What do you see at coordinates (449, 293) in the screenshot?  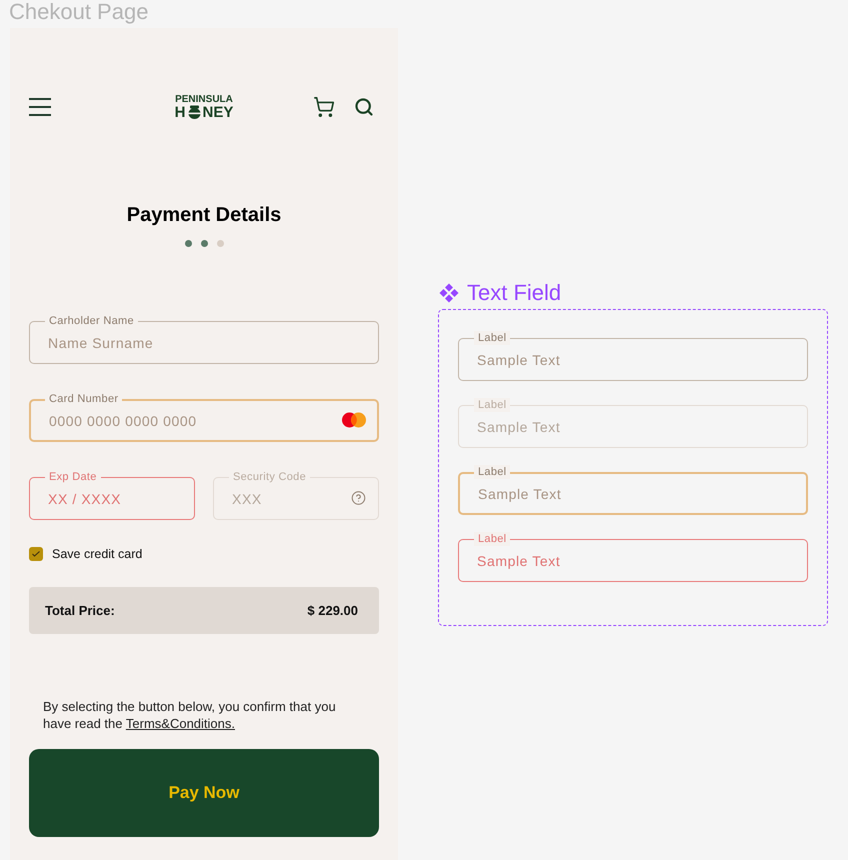 I see `component-icon` at bounding box center [449, 293].